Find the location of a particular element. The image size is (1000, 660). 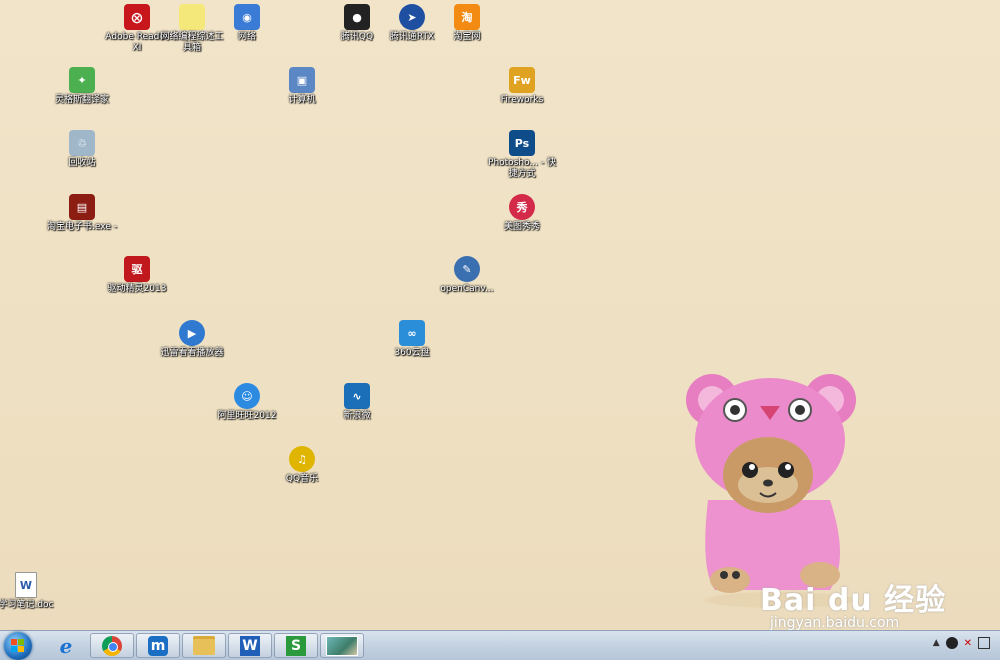

ebook-icon: ▤ is located at coordinates (82, 207).